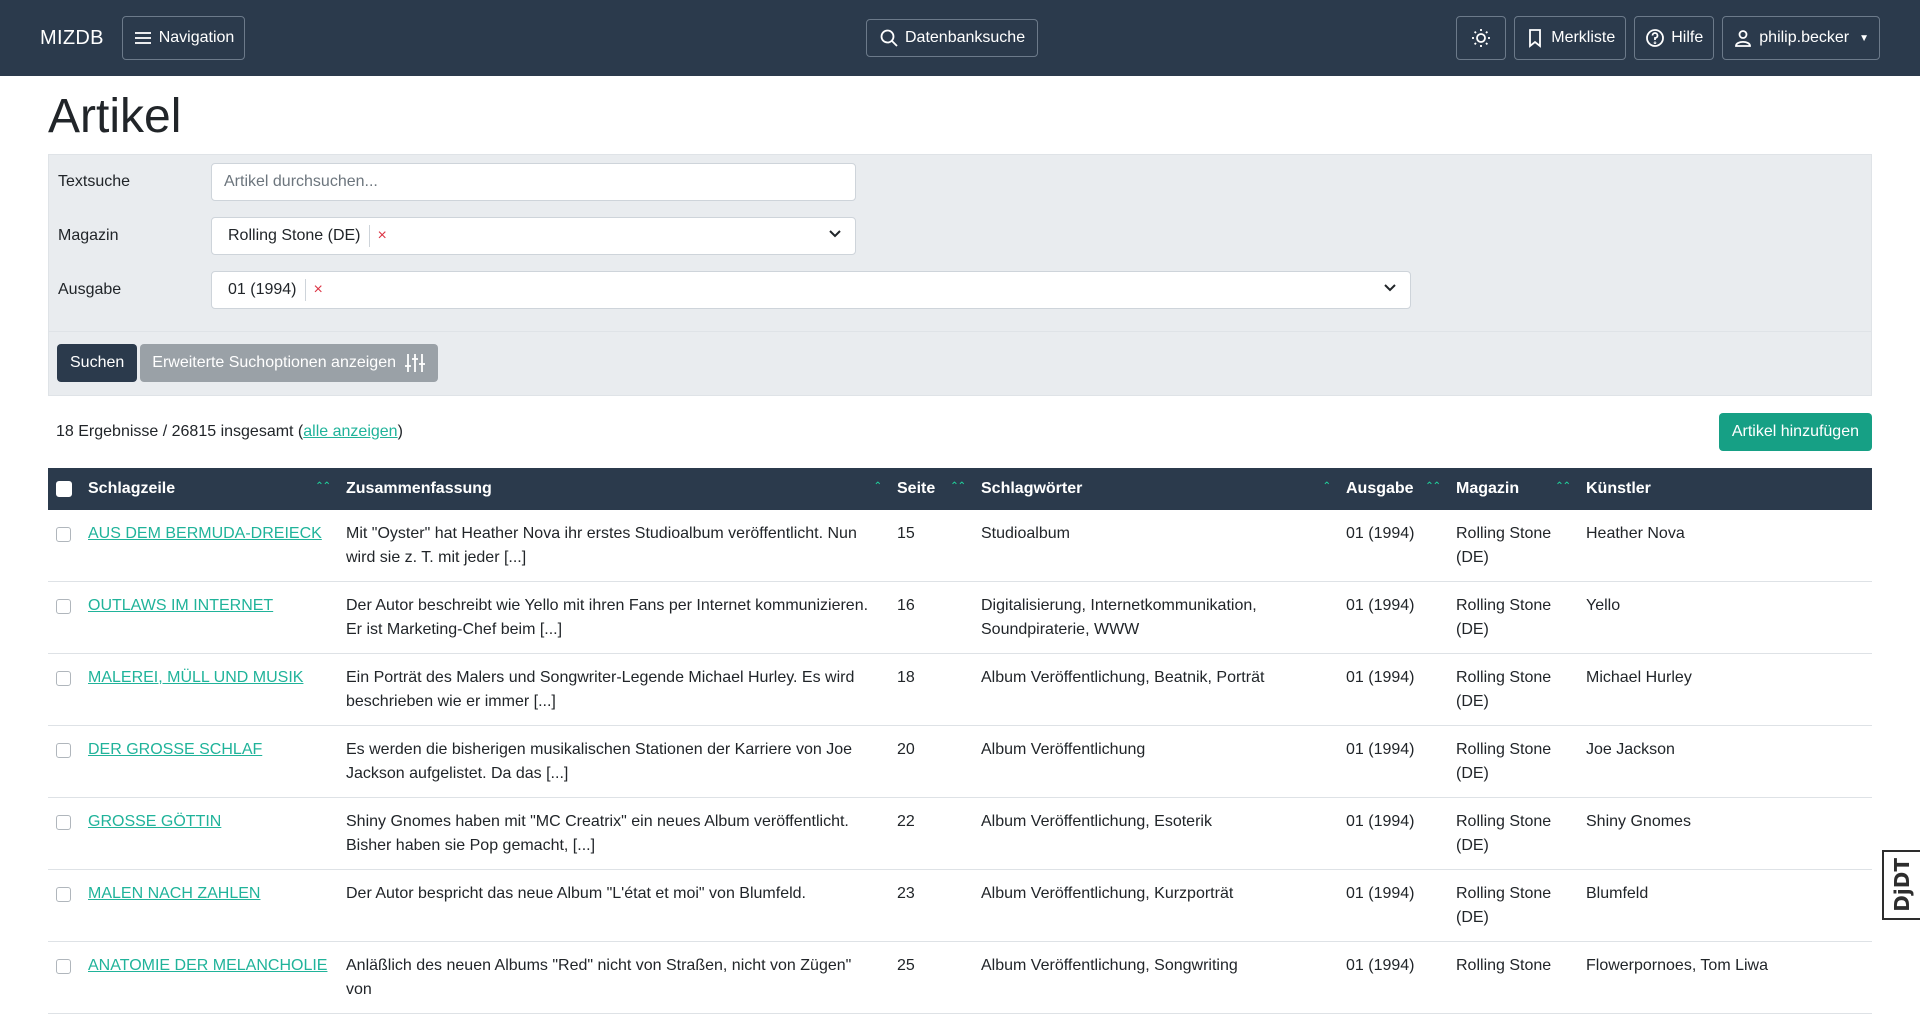 Image resolution: width=1920 pixels, height=1014 pixels. I want to click on debug-toolbar-handle: DjDT, so click(1901, 885).